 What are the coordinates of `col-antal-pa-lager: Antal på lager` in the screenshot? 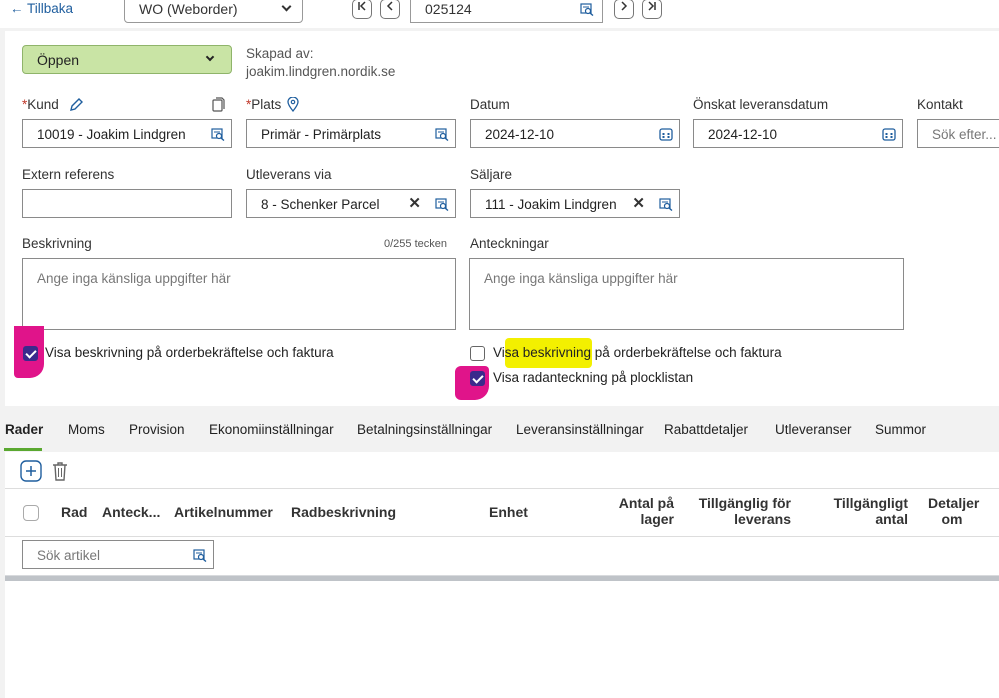 It's located at (638, 511).